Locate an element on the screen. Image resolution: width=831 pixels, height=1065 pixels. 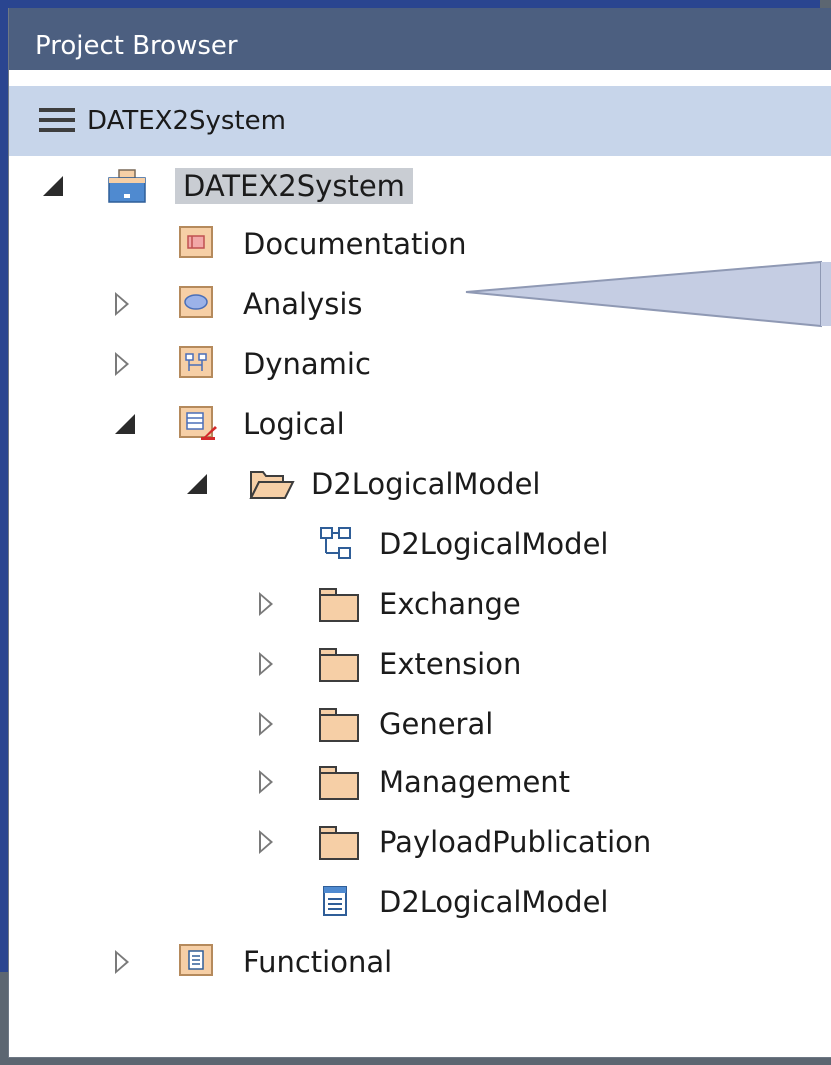
model-root-icon is located at coordinates (126, 185).